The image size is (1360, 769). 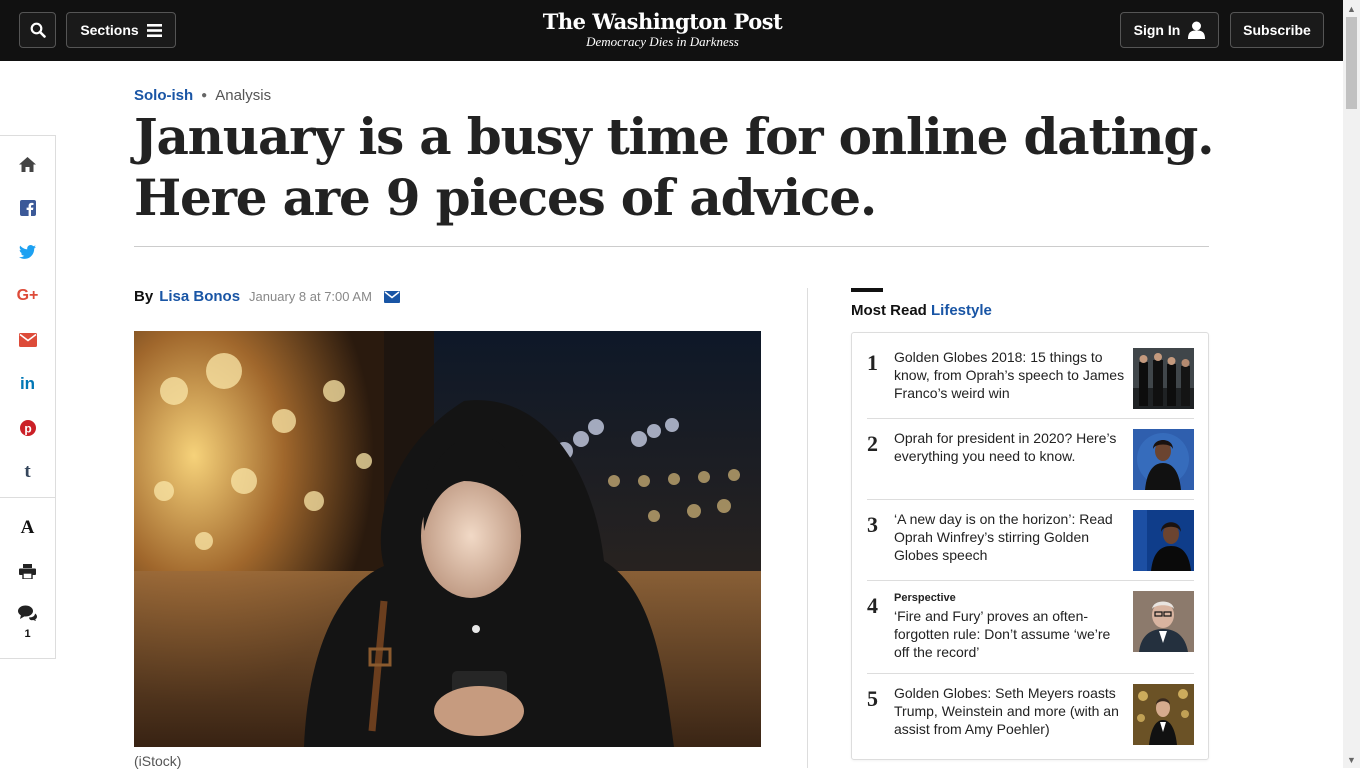 I want to click on item-rank: 3, so click(x=872, y=524).